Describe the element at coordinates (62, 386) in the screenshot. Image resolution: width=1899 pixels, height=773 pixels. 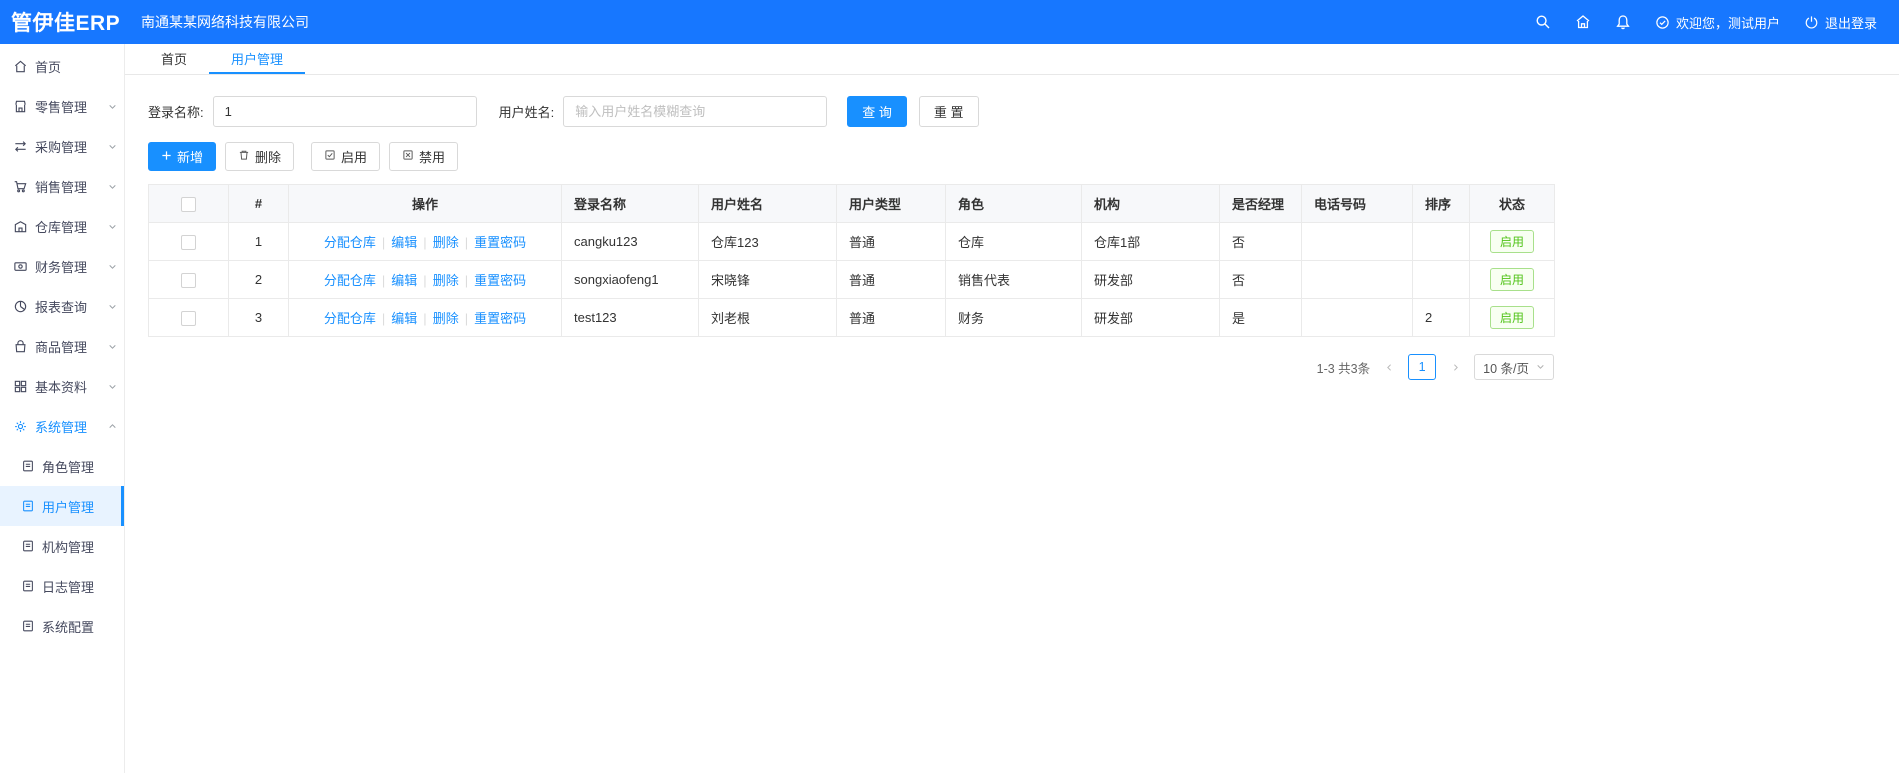
I see `sidebar-item-basic-data: 基本资料` at that location.